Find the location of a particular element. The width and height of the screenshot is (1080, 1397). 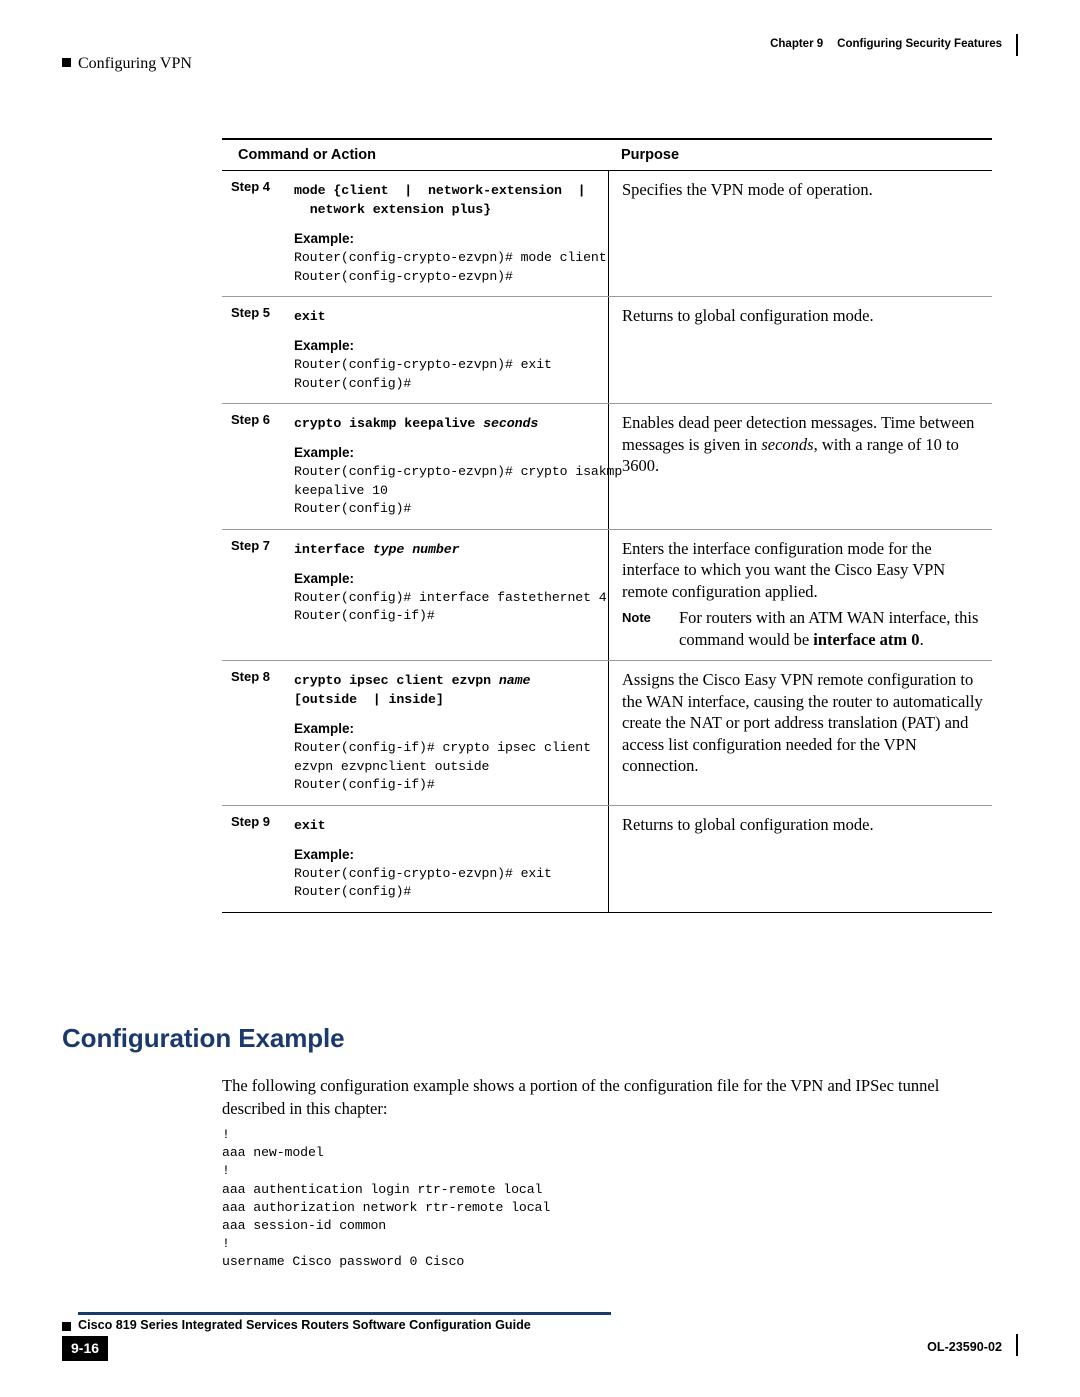

step-label: Step 9 is located at coordinates (251, 821).